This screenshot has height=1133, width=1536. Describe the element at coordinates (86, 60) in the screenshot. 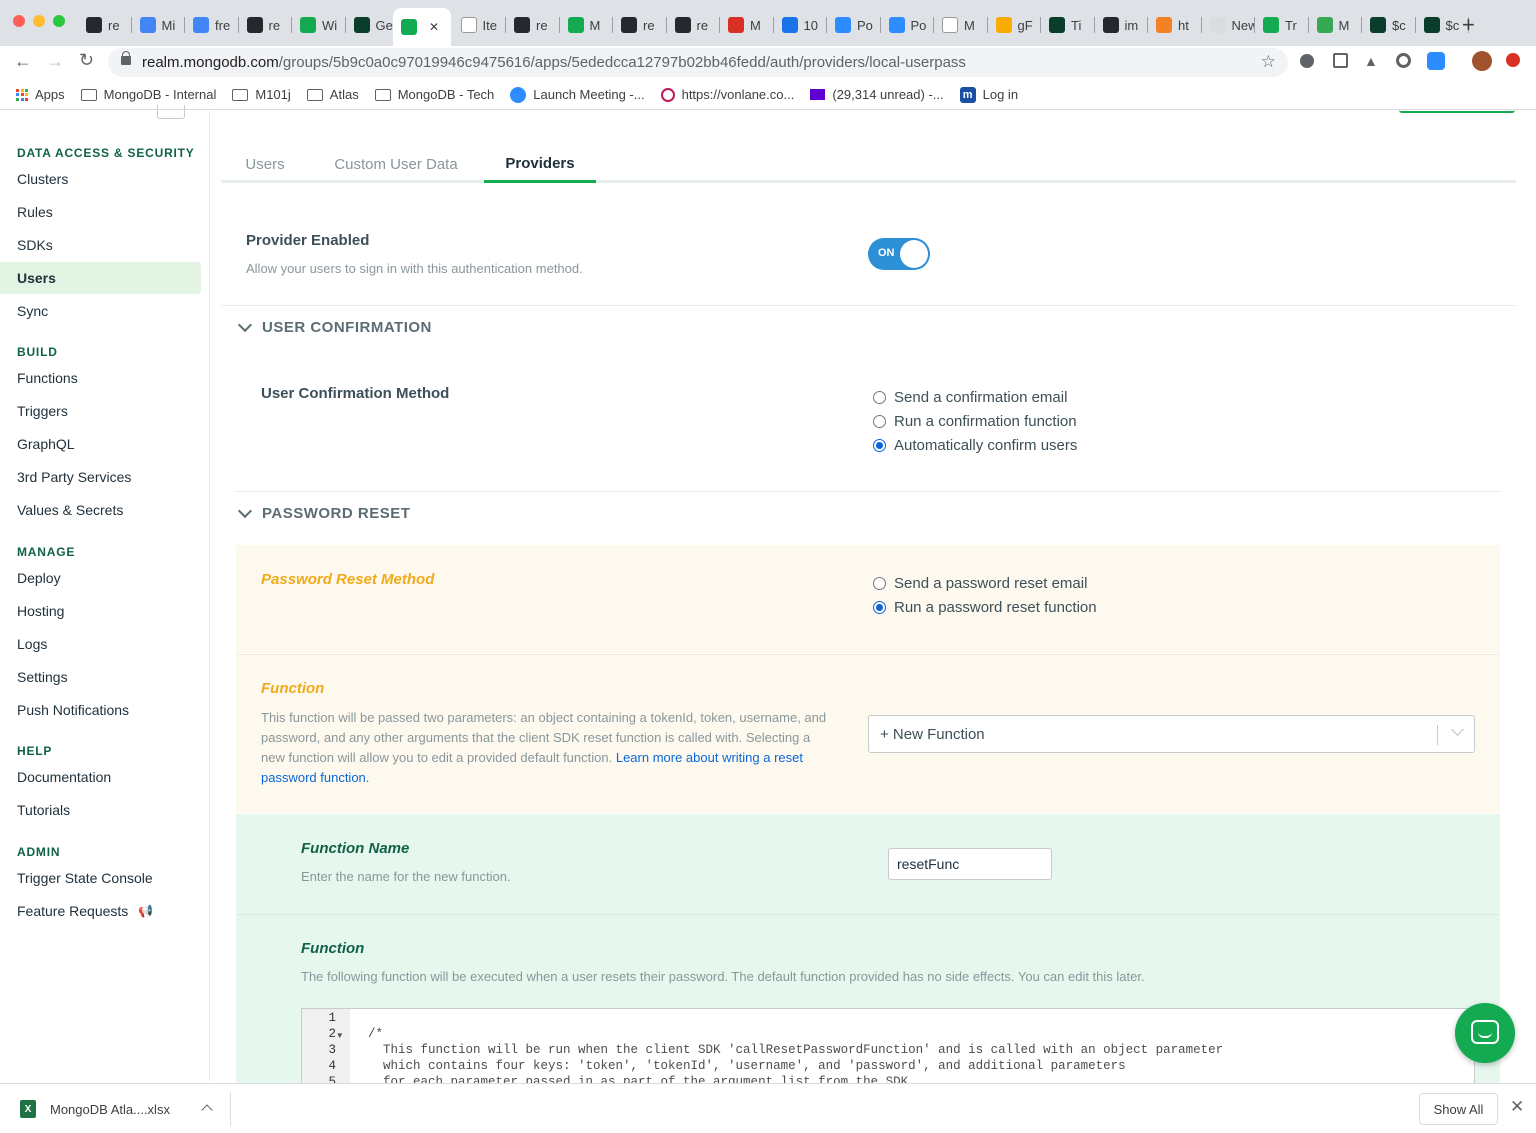

I see `reload-icon: ↻` at that location.